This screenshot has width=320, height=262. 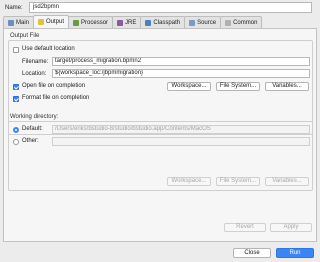 I want to click on tab-label: Source, so click(x=207, y=22).